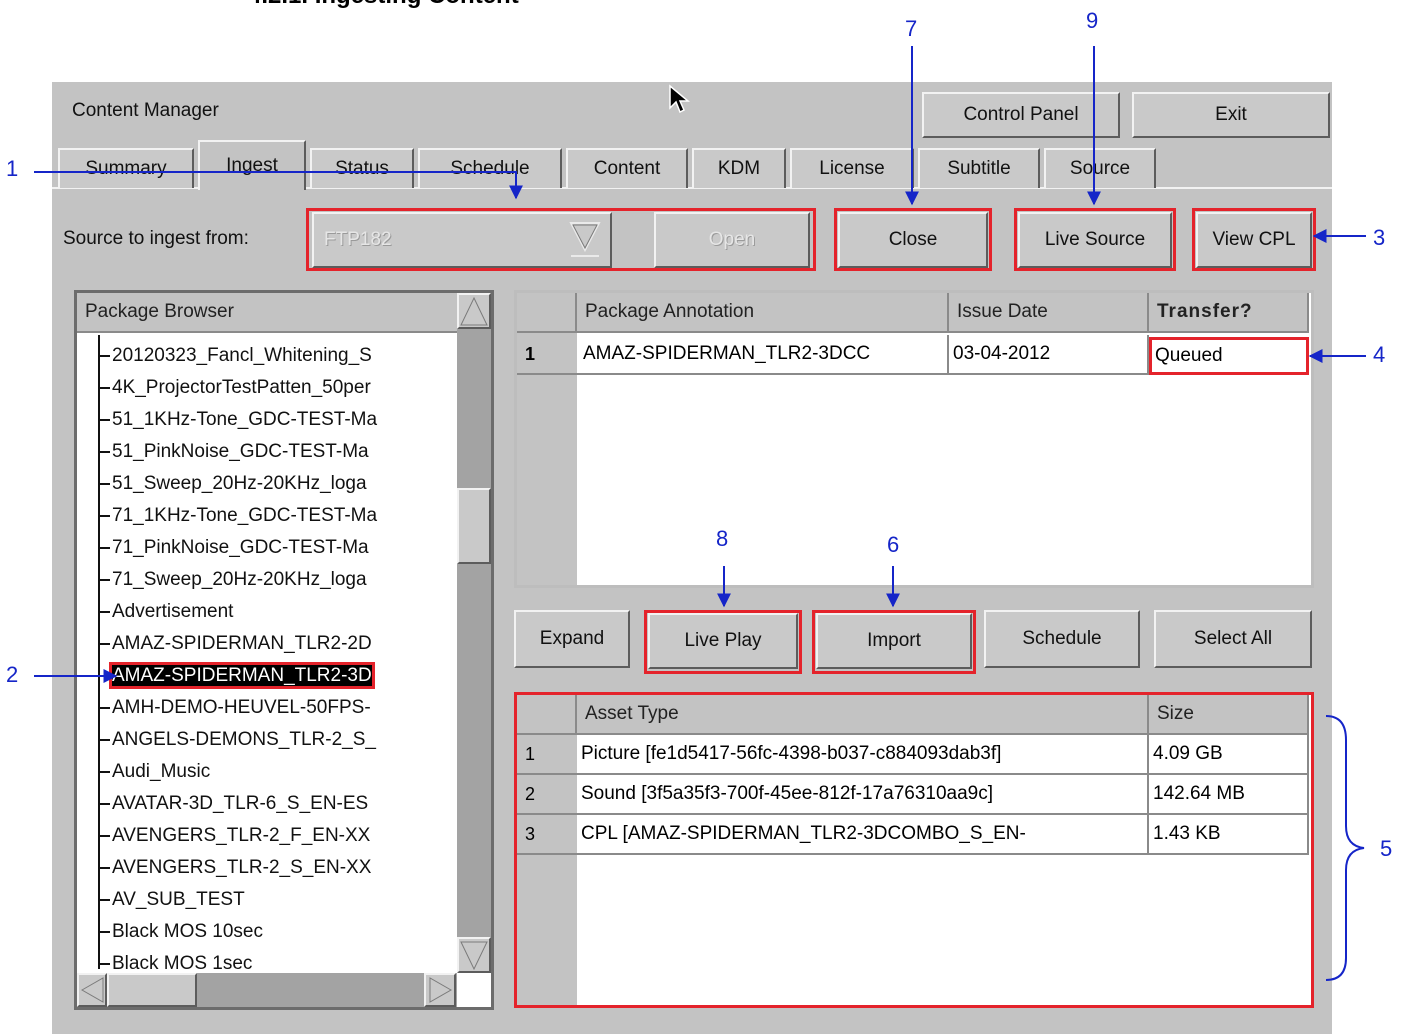 The image size is (1411, 1034). I want to click on callout-6: 6, so click(893, 544).